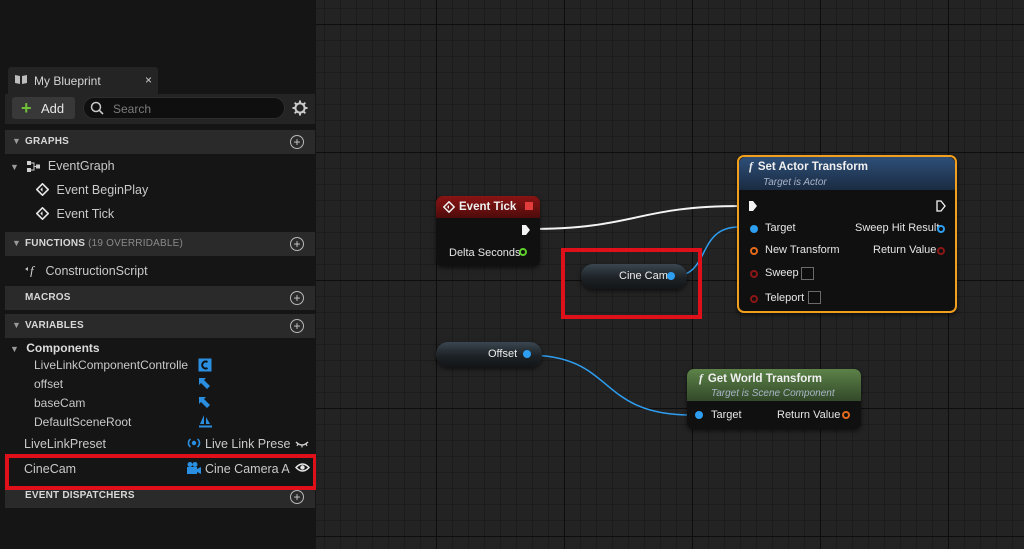 This screenshot has width=1024, height=549. What do you see at coordinates (503, 354) in the screenshot?
I see `variable-node-label: Offset` at bounding box center [503, 354].